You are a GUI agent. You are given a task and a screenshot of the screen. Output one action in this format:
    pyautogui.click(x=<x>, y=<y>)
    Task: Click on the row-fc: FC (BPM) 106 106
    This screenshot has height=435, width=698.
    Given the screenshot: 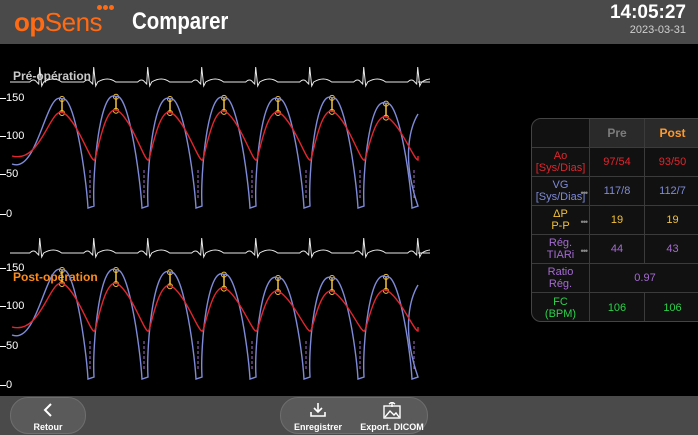 What is the action you would take?
    pyautogui.click(x=615, y=307)
    